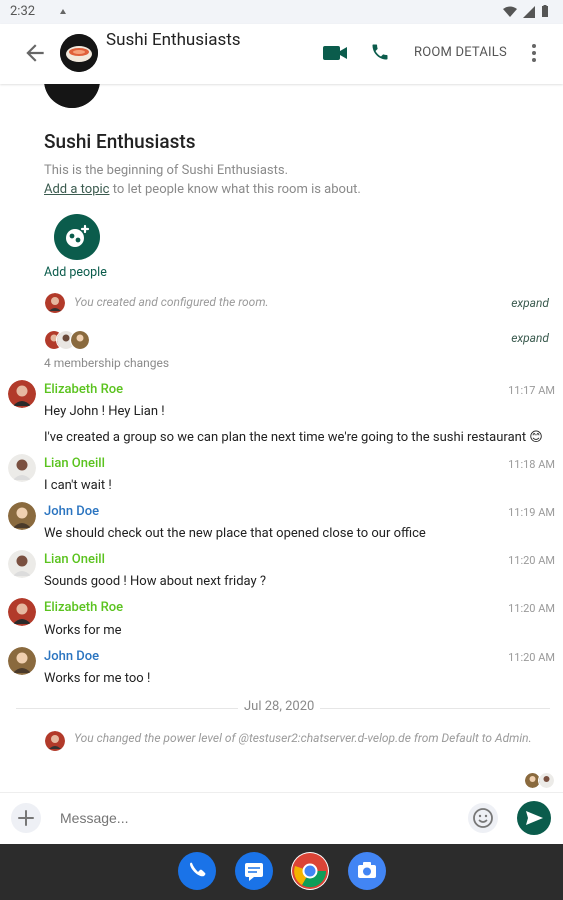 Image resolution: width=563 pixels, height=900 pixels. What do you see at coordinates (254, 871) in the screenshot?
I see `messages-app-icon` at bounding box center [254, 871].